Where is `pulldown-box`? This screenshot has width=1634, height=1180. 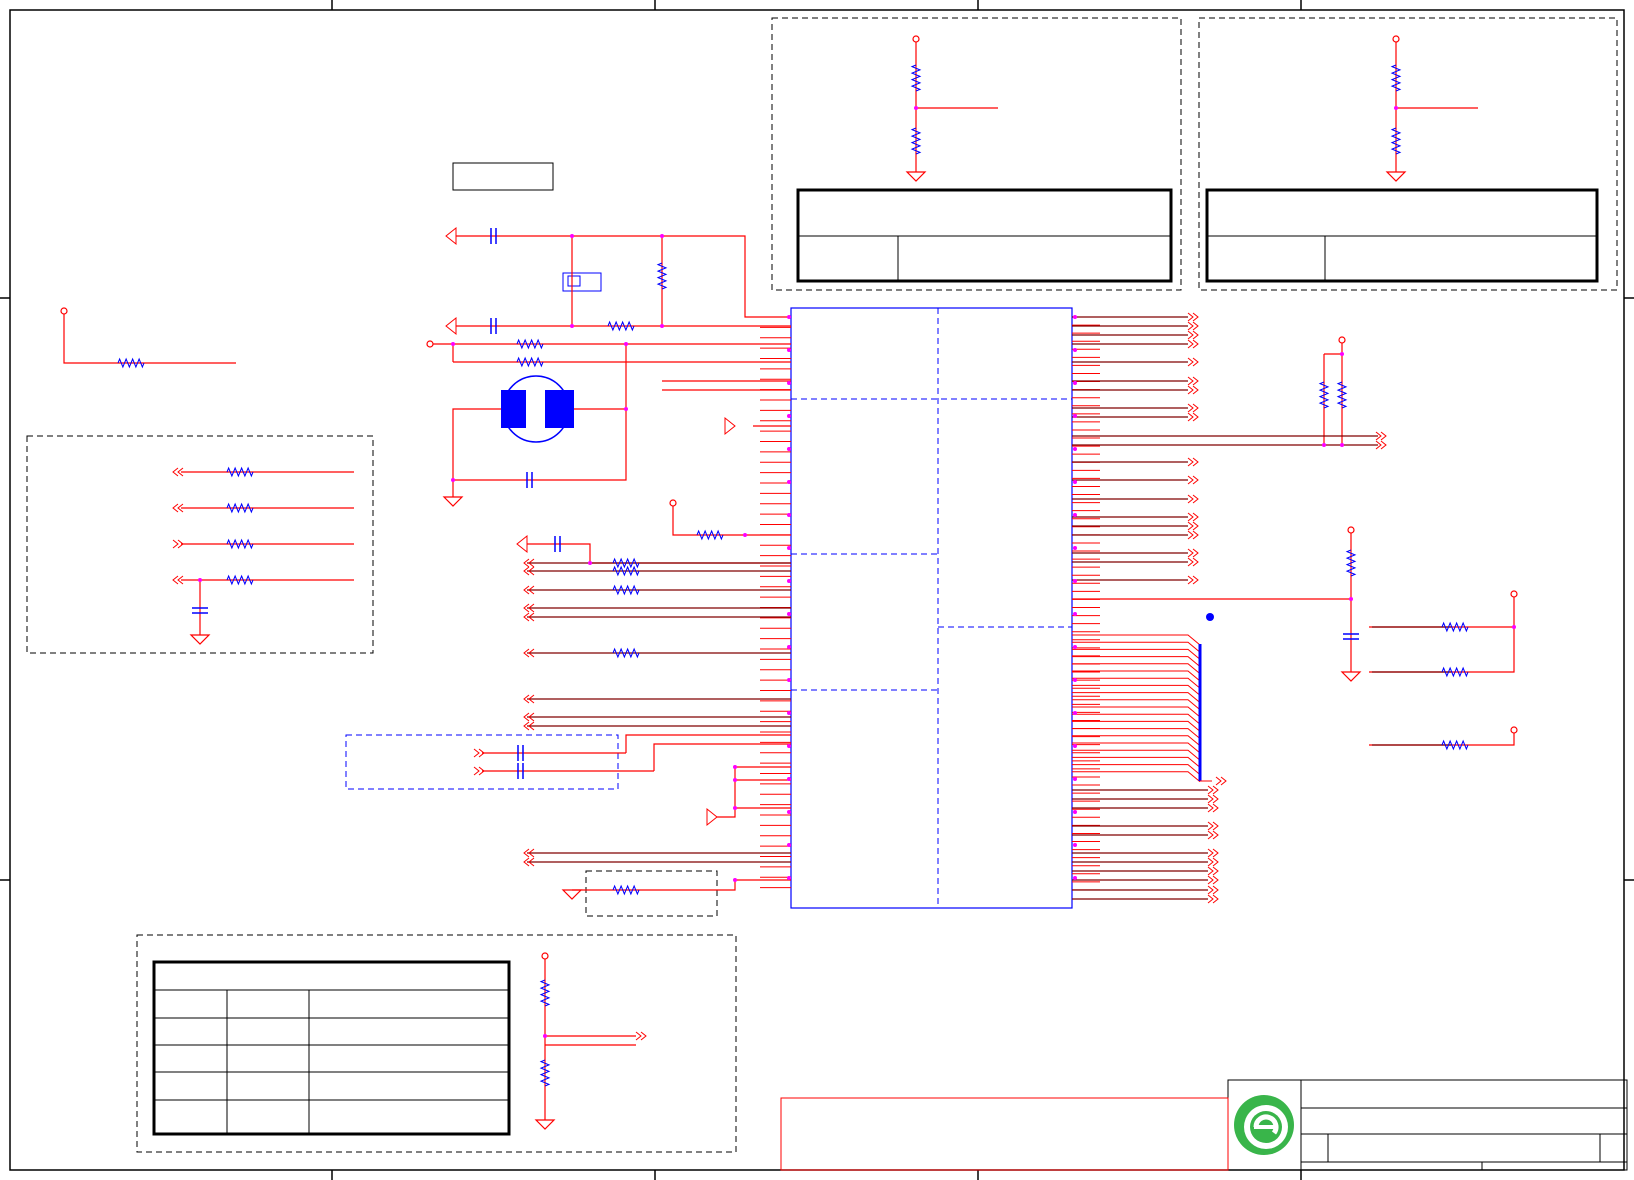
pulldown-box is located at coordinates (651, 893).